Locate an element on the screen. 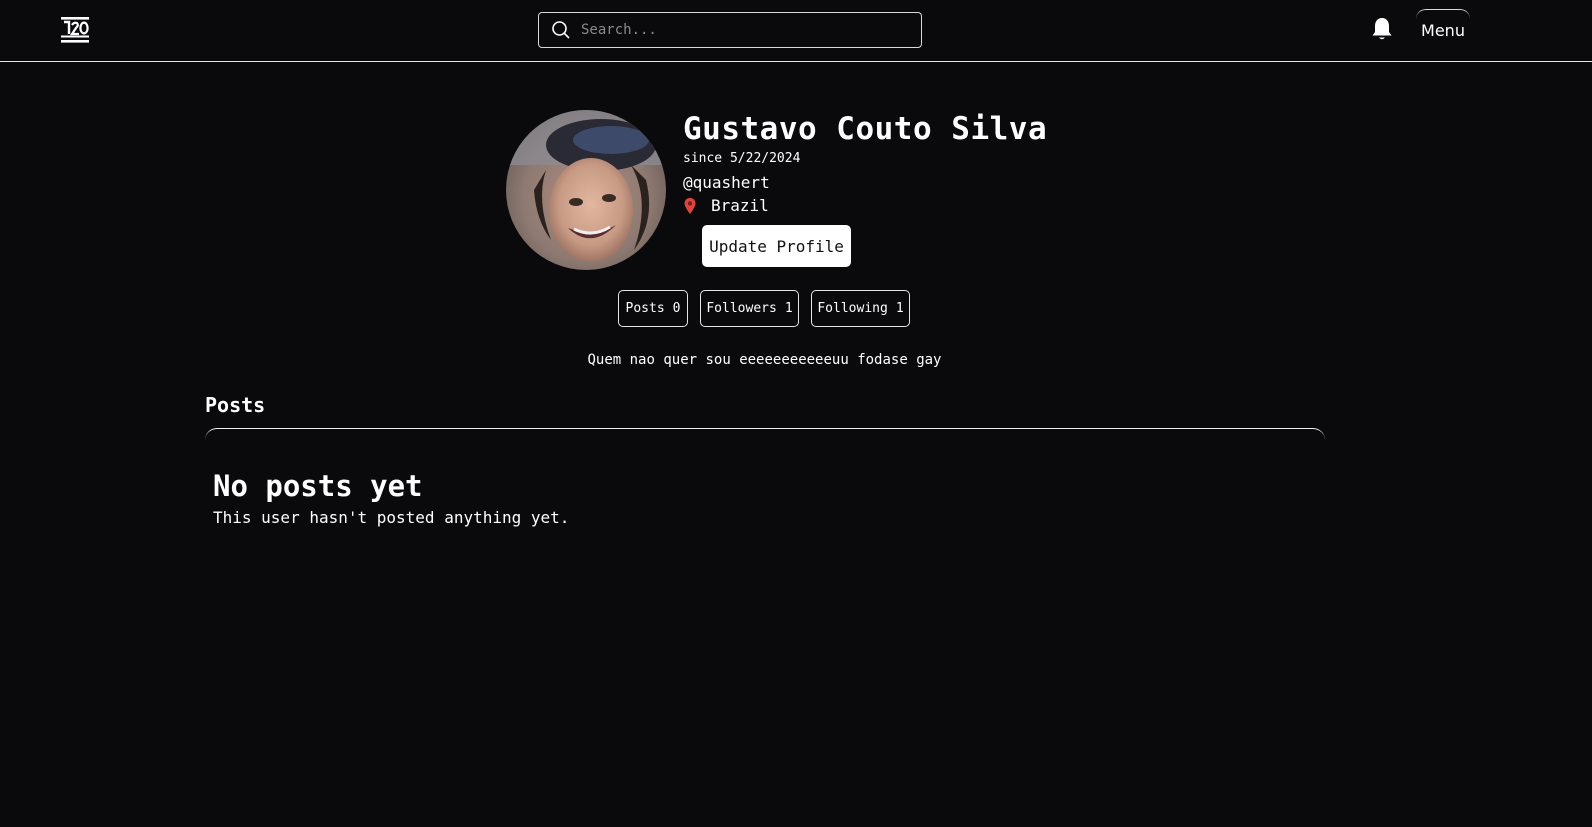 The image size is (1592, 827). posts-stat-label: Posts is located at coordinates (645, 308).